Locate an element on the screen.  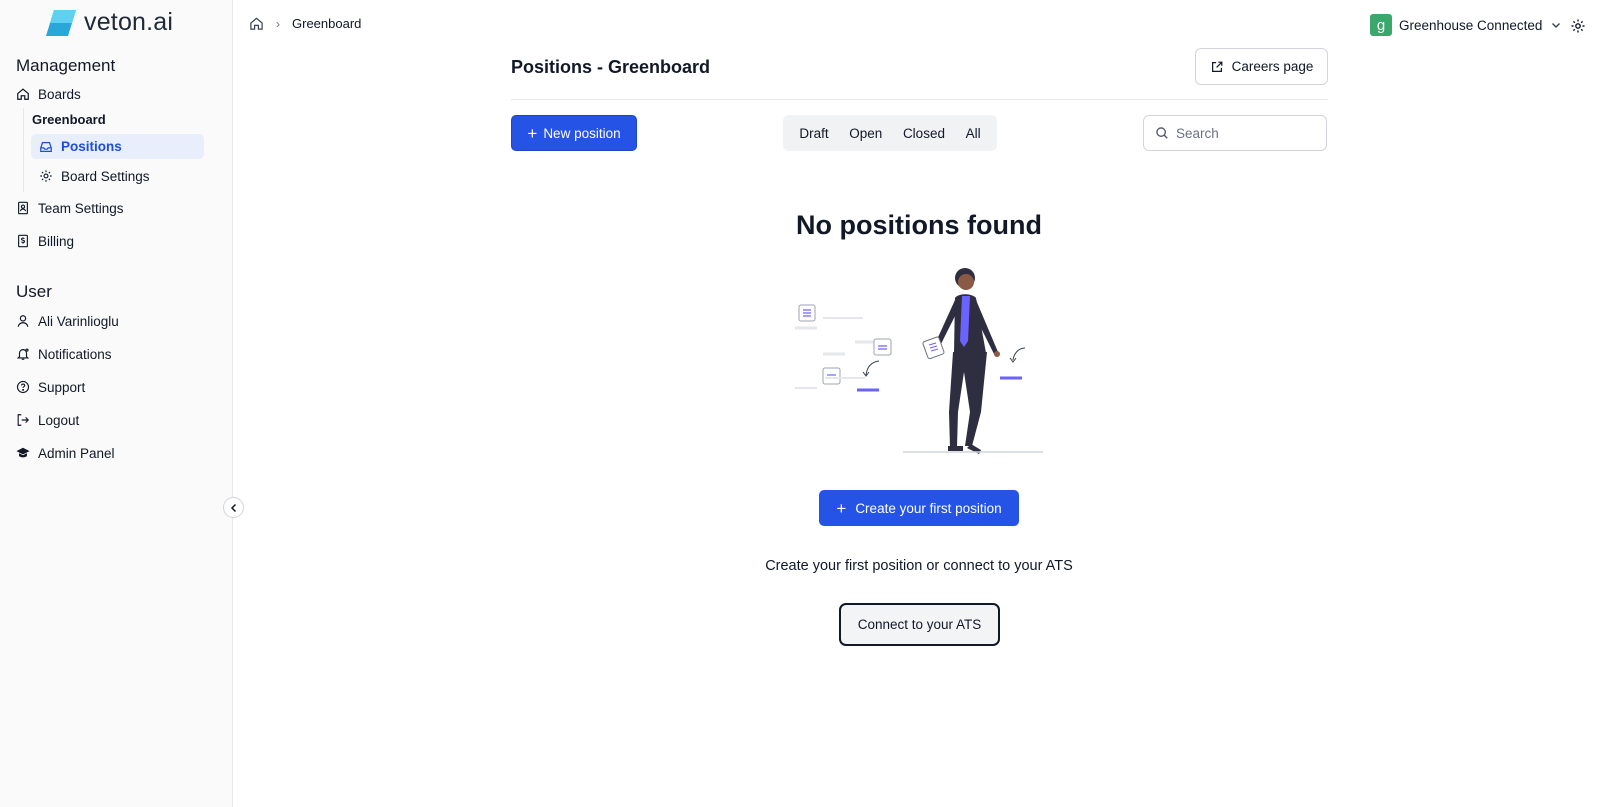
empty-state-illustration is located at coordinates (919, 361).